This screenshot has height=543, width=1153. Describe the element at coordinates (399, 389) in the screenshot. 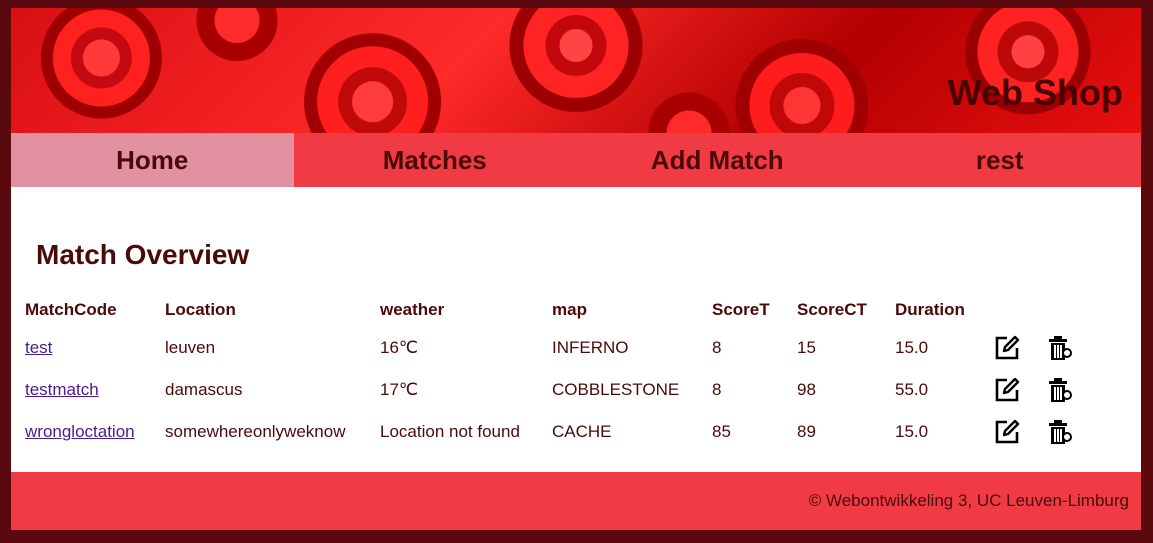

I see `weather-cell: 17℃` at that location.